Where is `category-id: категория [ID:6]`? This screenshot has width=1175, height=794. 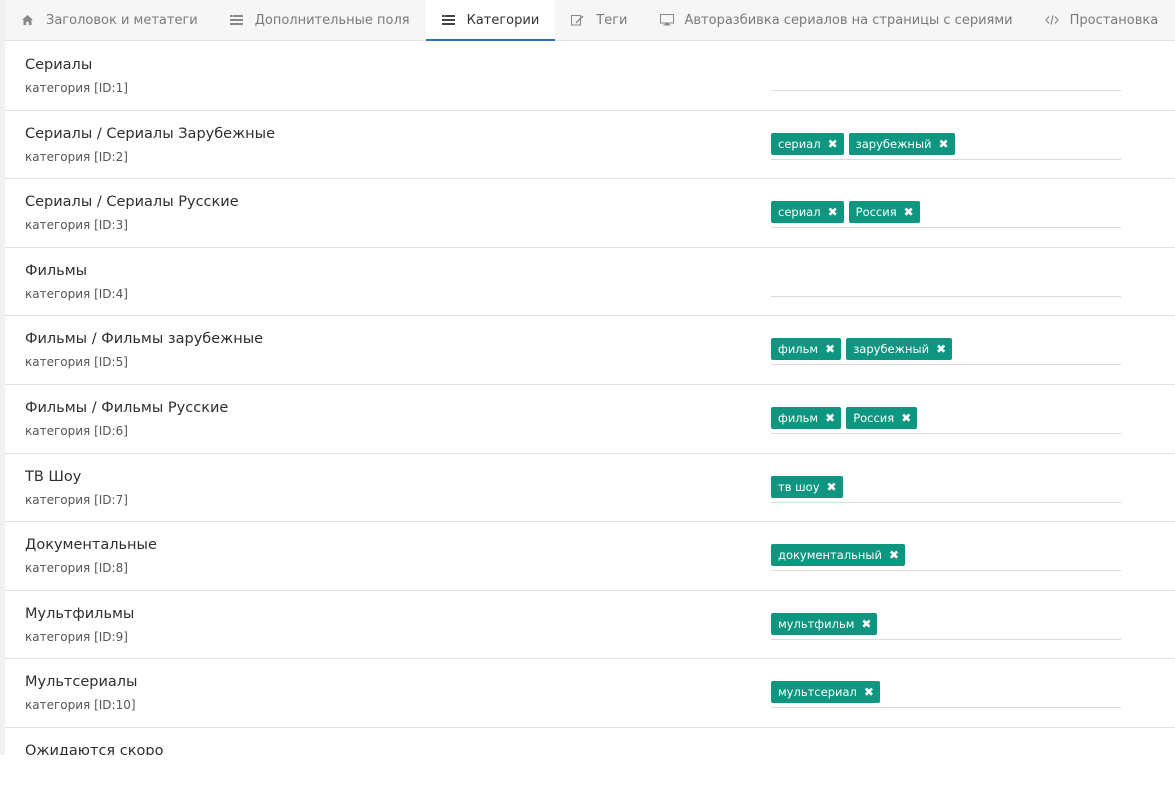
category-id: категория [ID:6] is located at coordinates (76, 430).